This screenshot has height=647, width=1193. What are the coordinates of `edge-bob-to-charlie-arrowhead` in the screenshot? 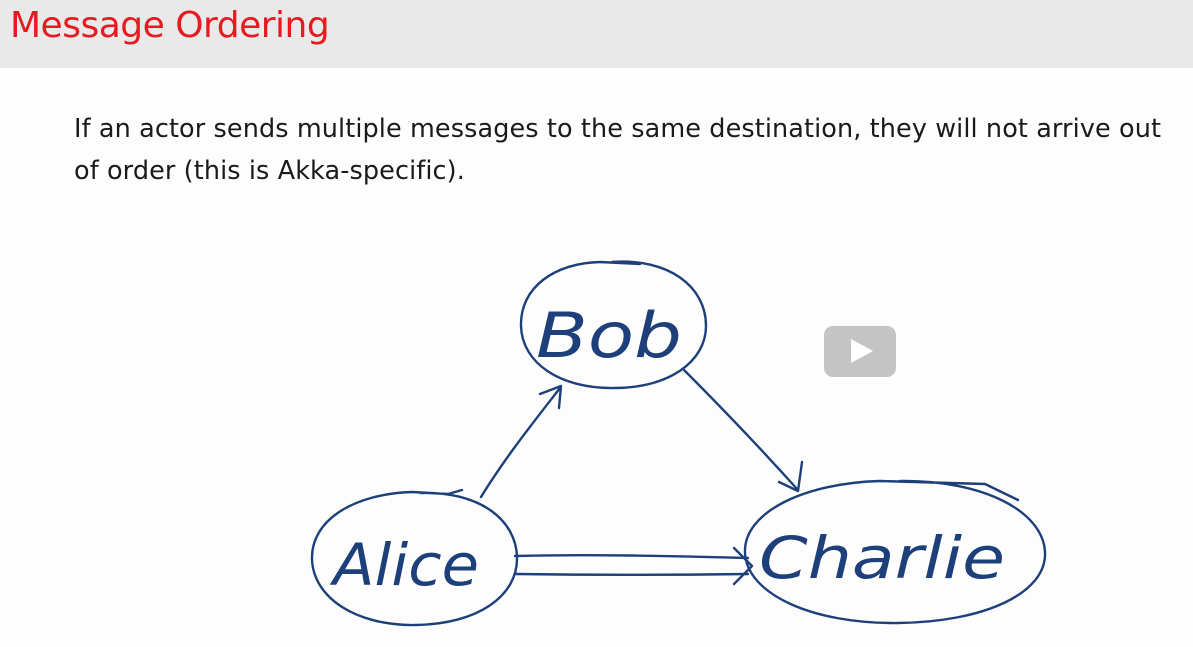 It's located at (790, 476).